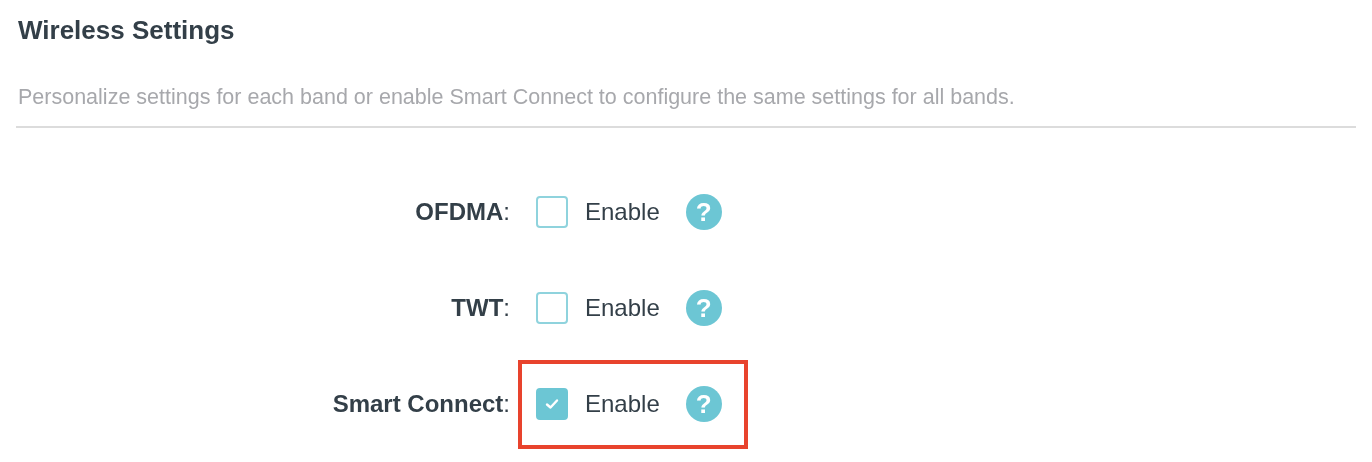 This screenshot has width=1372, height=462. What do you see at coordinates (517, 97) in the screenshot?
I see `section-description: Personalize settings for each band or enable Smart Connect to configure the same settings for all bands.` at bounding box center [517, 97].